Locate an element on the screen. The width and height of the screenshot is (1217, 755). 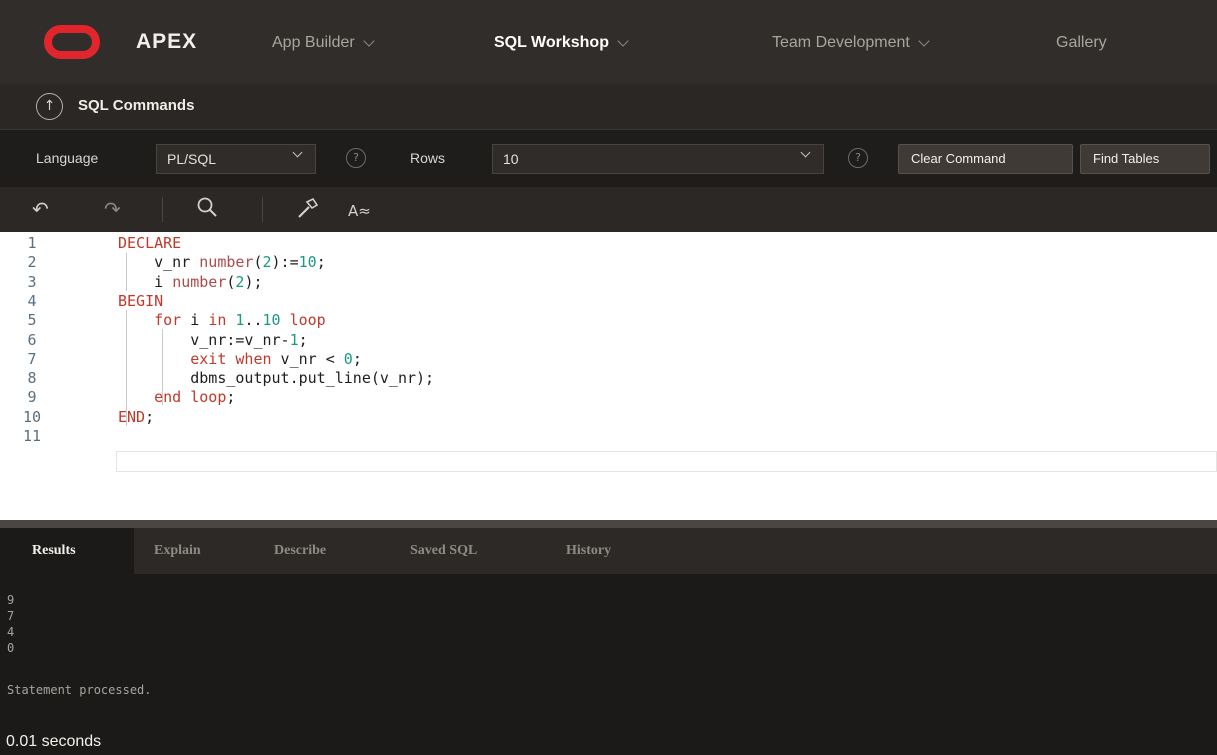
code-token: exit is located at coordinates (208, 358).